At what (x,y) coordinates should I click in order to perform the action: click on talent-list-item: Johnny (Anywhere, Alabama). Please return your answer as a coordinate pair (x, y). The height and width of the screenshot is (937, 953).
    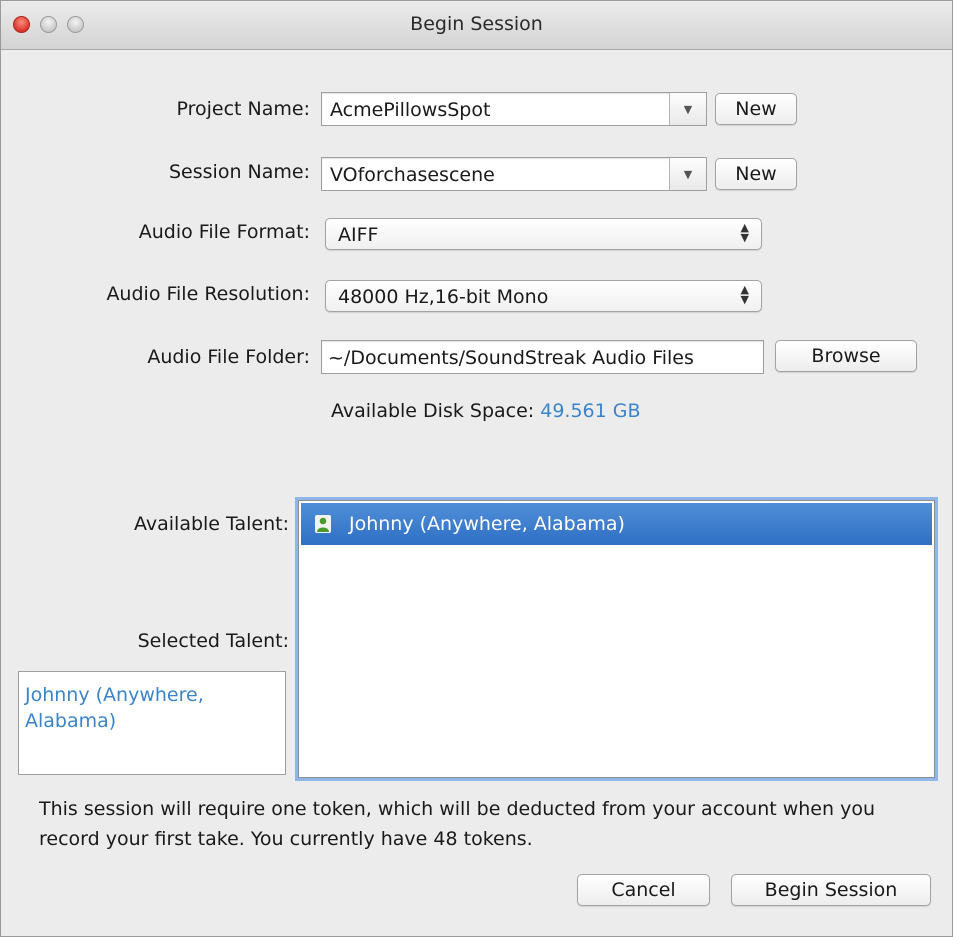
    Looking at the image, I should click on (616, 524).